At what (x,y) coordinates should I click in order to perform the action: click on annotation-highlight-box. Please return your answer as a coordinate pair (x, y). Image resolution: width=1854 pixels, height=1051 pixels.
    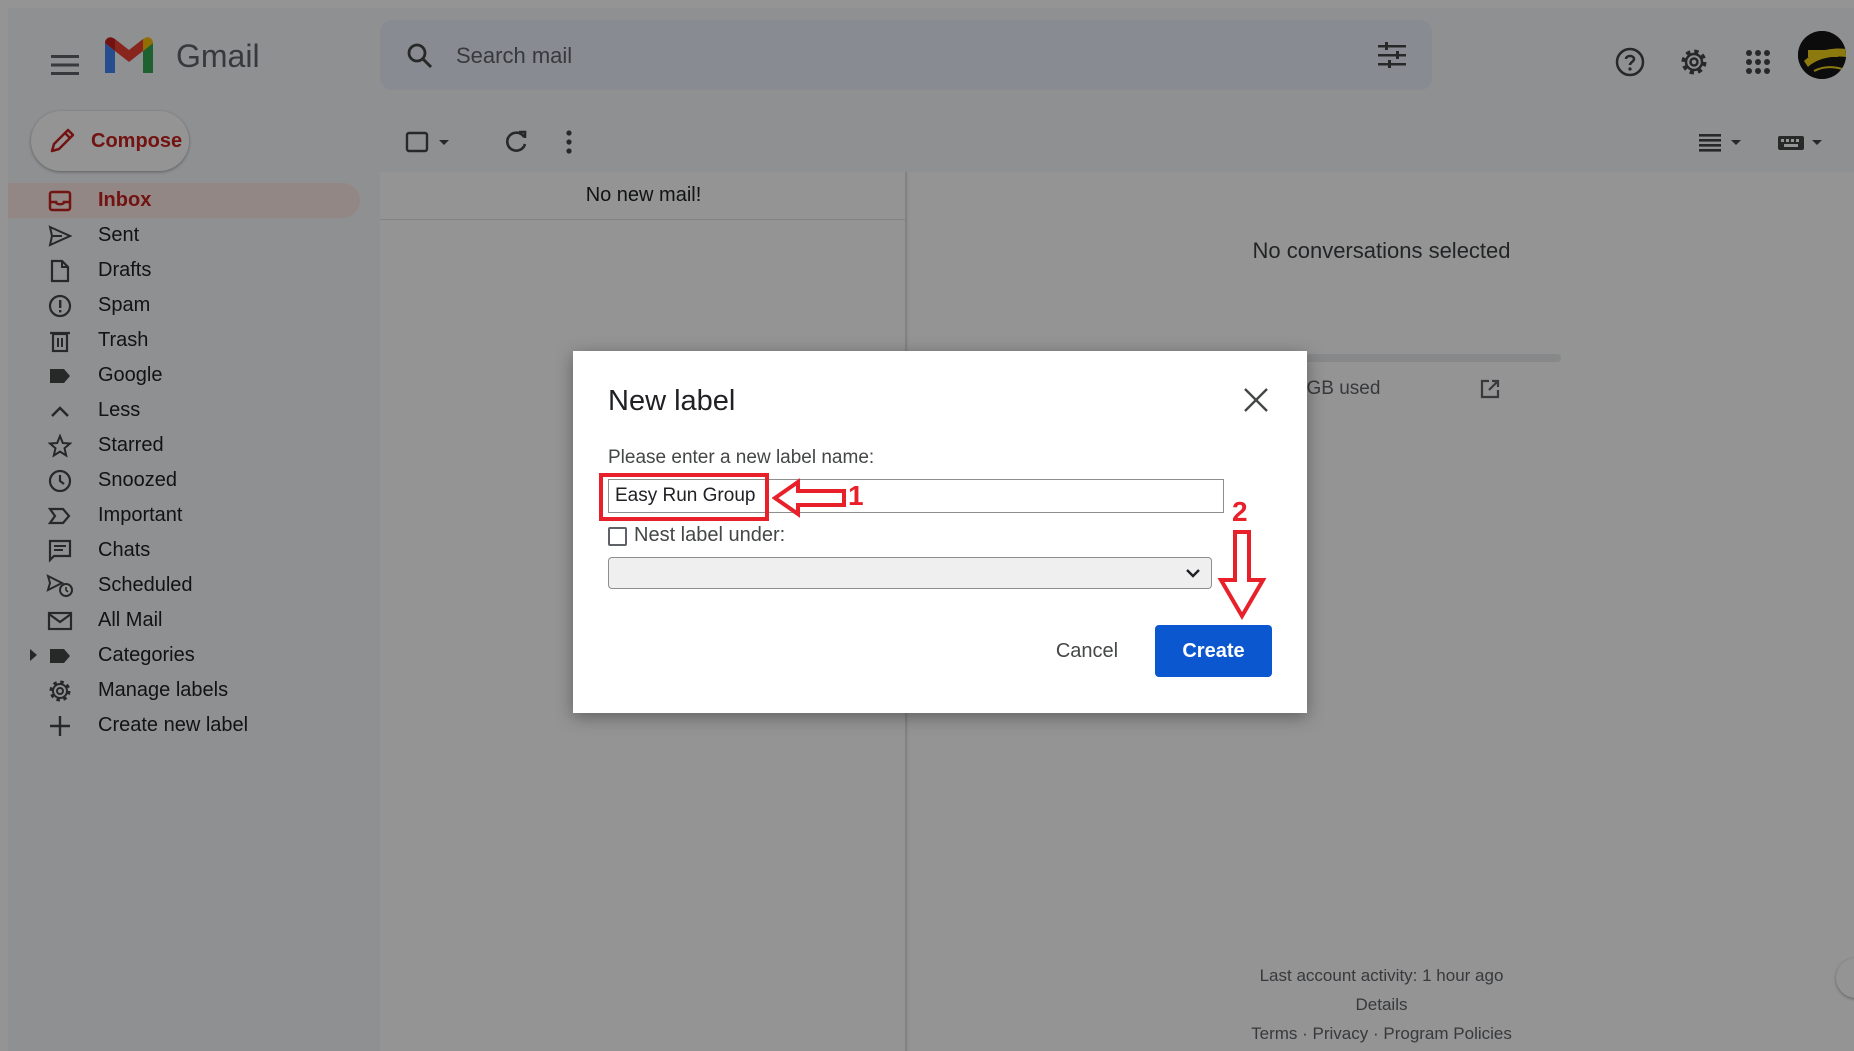
    Looking at the image, I should click on (684, 497).